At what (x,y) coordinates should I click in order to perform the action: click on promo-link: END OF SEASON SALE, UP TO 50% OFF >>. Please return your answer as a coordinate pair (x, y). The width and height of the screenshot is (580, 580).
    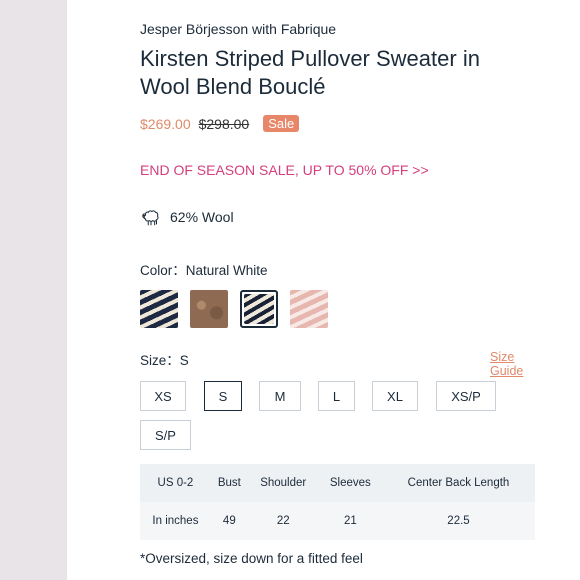
    Looking at the image, I should click on (284, 170).